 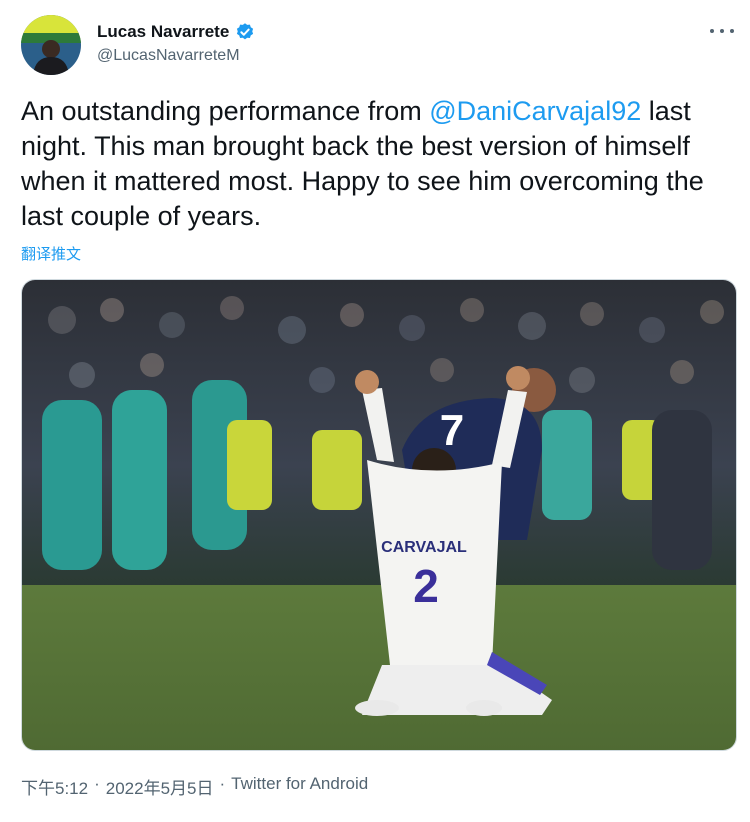 I want to click on right-fist, so click(x=518, y=378).